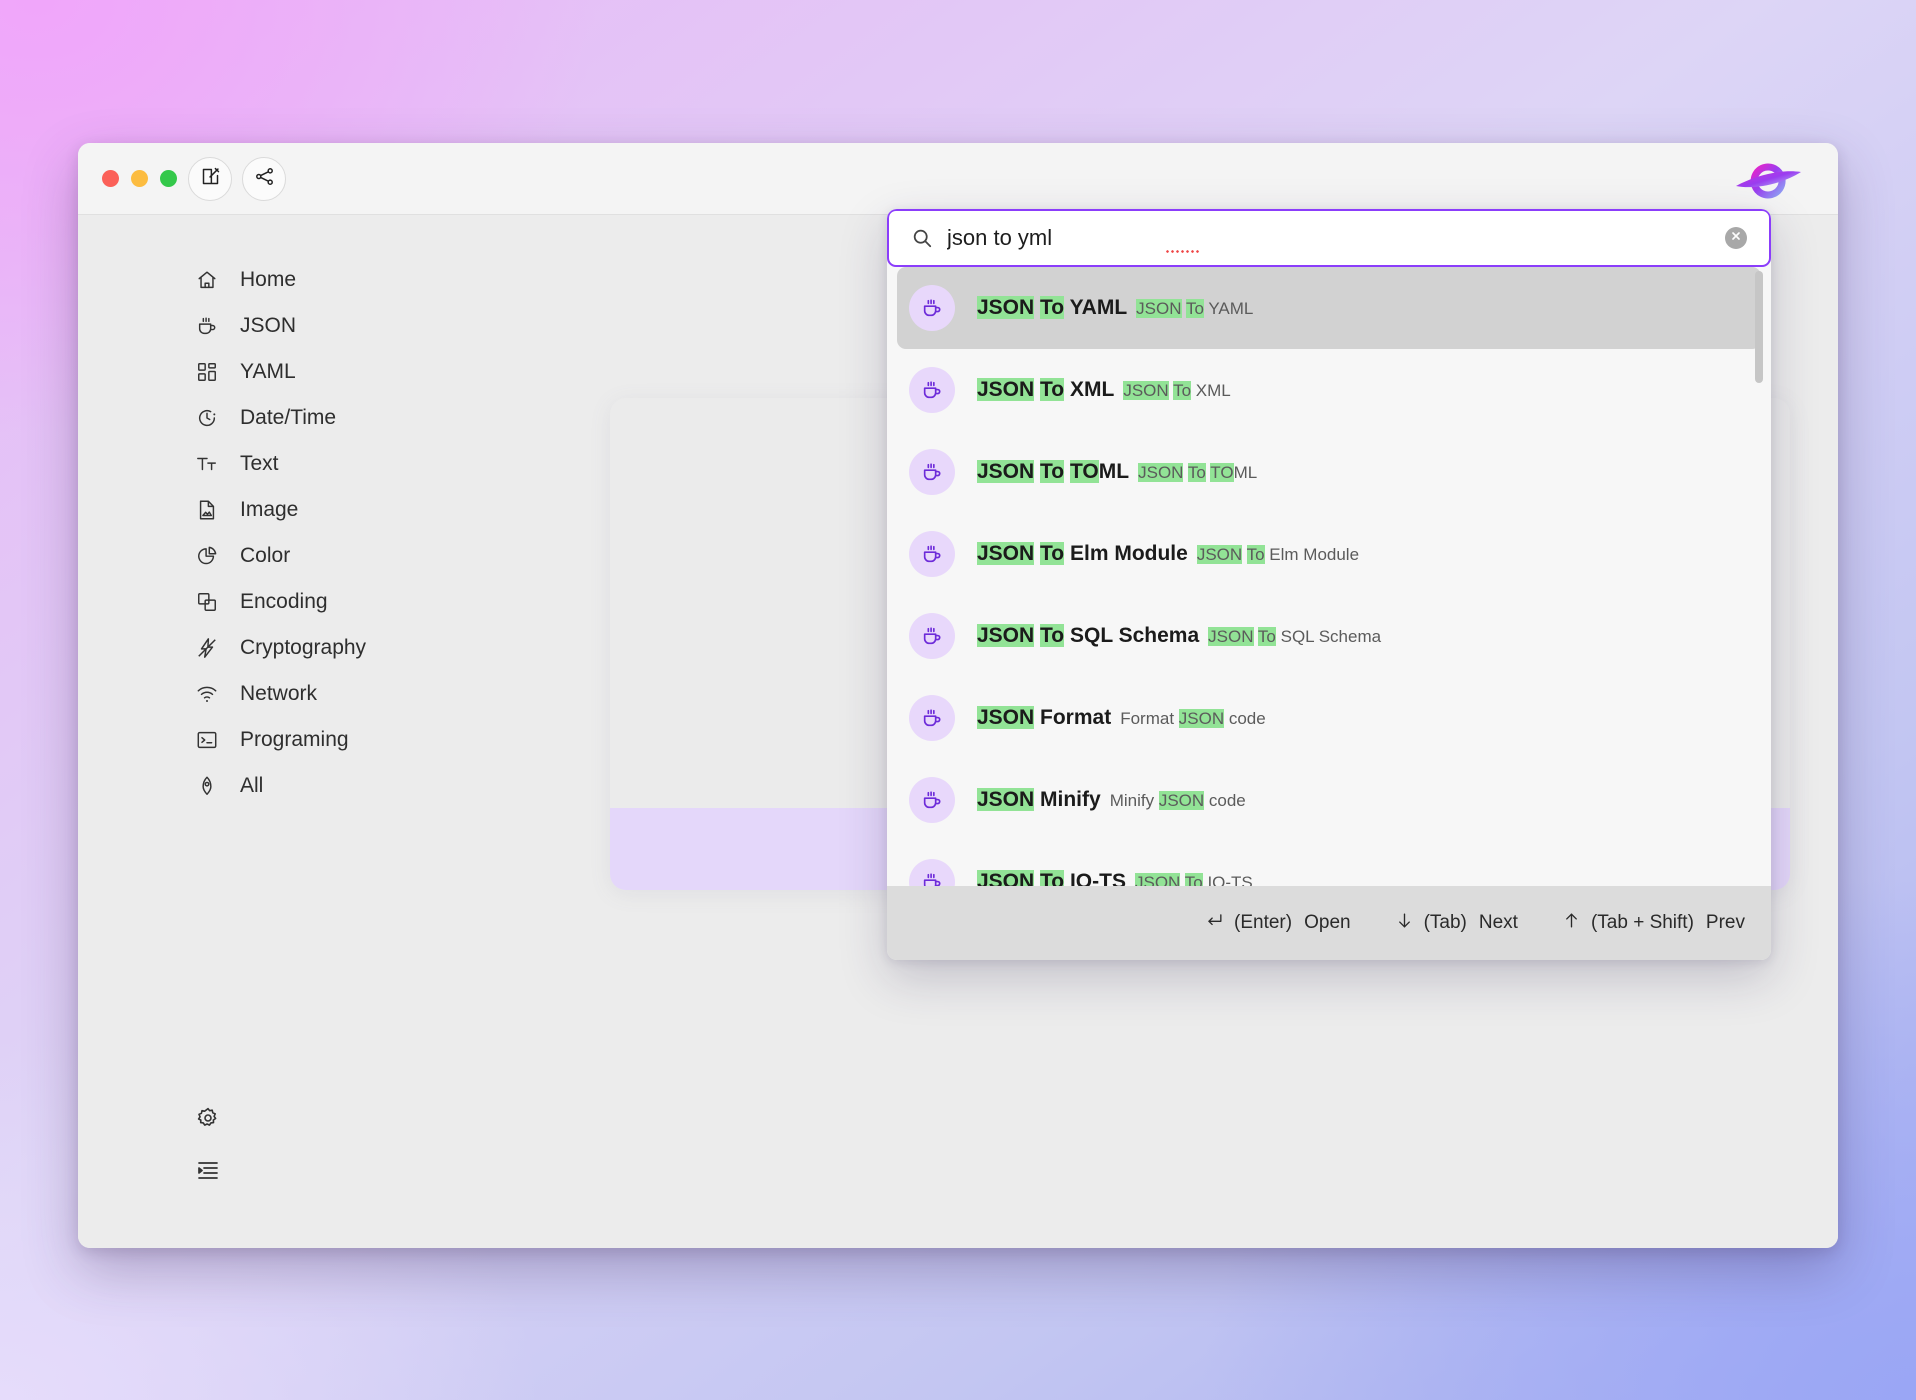  I want to click on titlebar, so click(958, 179).